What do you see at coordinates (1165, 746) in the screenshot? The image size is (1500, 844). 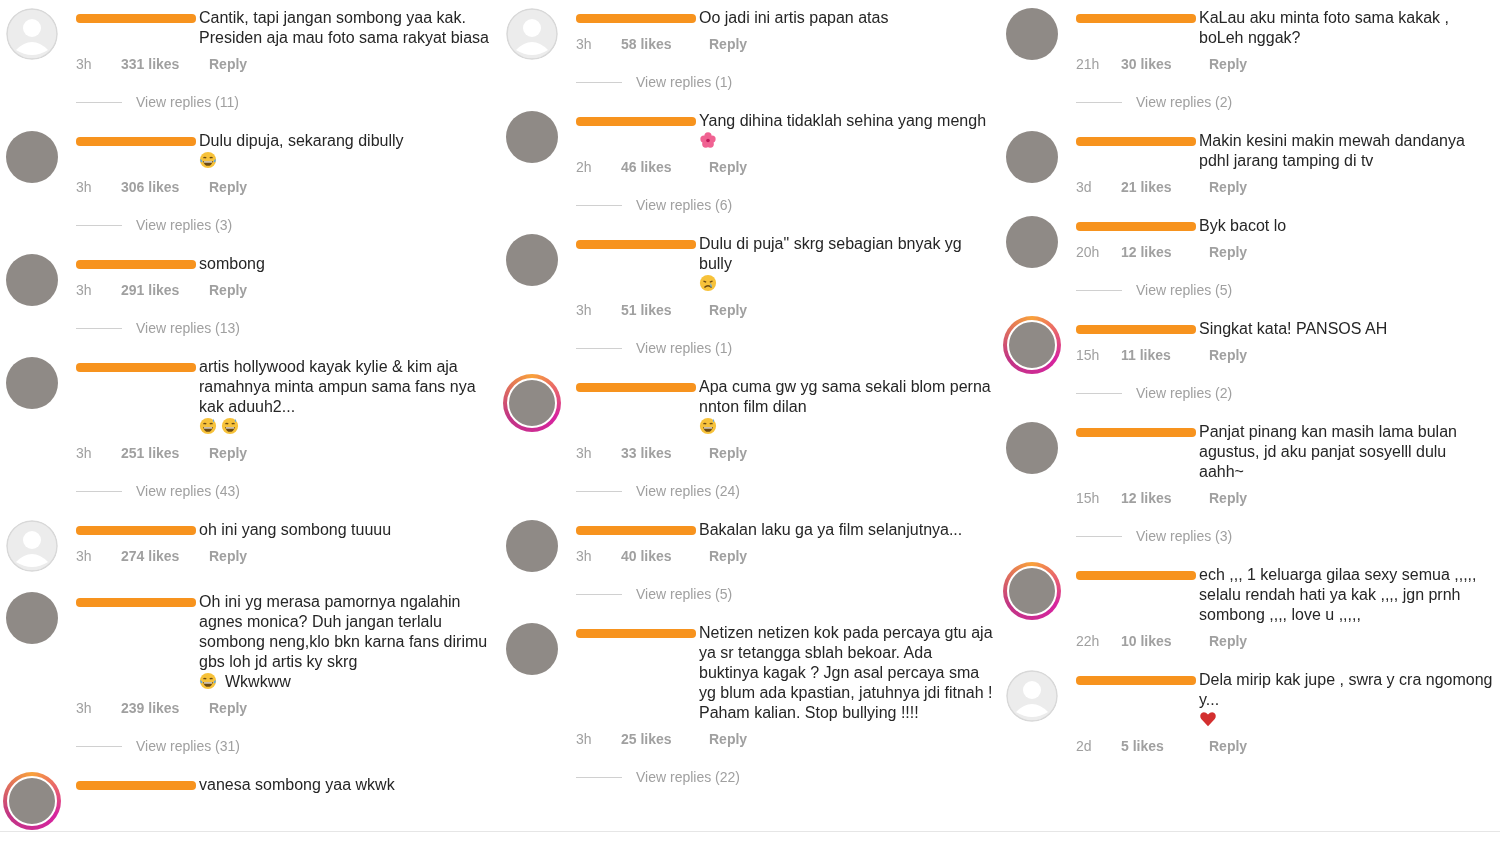 I see `likes-count: 5 likes` at bounding box center [1165, 746].